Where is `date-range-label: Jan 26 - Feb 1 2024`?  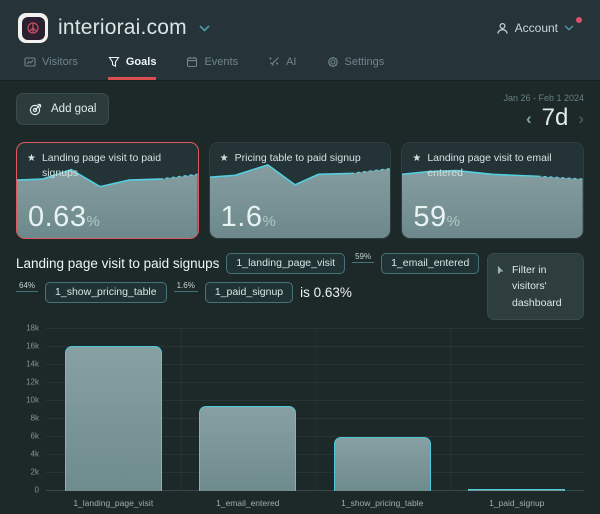
date-range-label: Jan 26 - Feb 1 2024 is located at coordinates (543, 98).